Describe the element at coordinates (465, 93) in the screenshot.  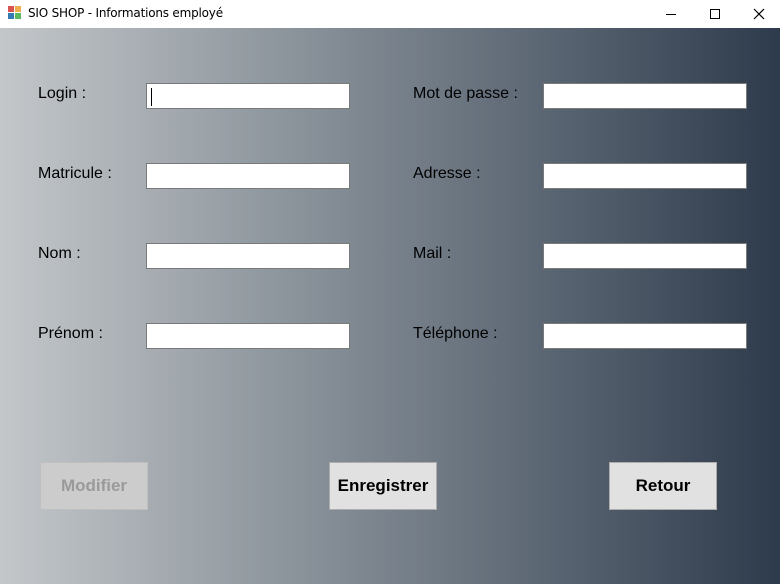
I see `password-label: Mot de passe :` at that location.